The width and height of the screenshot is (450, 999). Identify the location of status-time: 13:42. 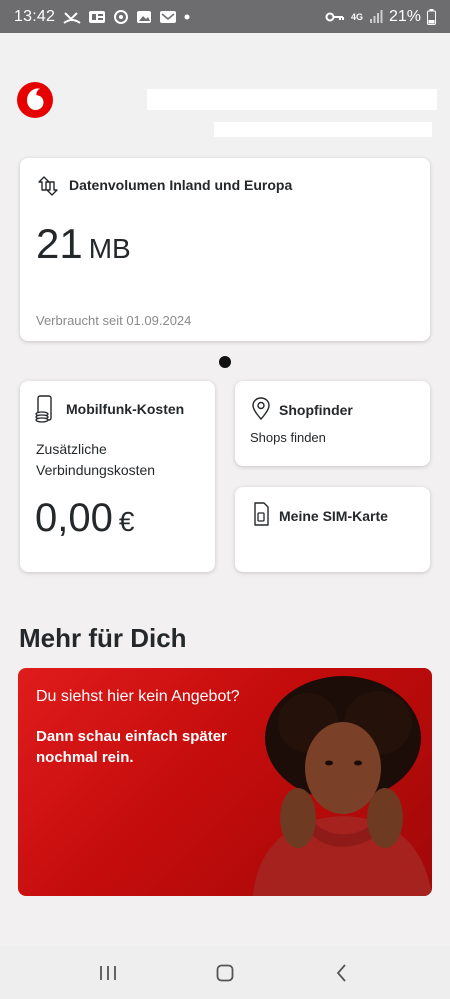
(35, 16).